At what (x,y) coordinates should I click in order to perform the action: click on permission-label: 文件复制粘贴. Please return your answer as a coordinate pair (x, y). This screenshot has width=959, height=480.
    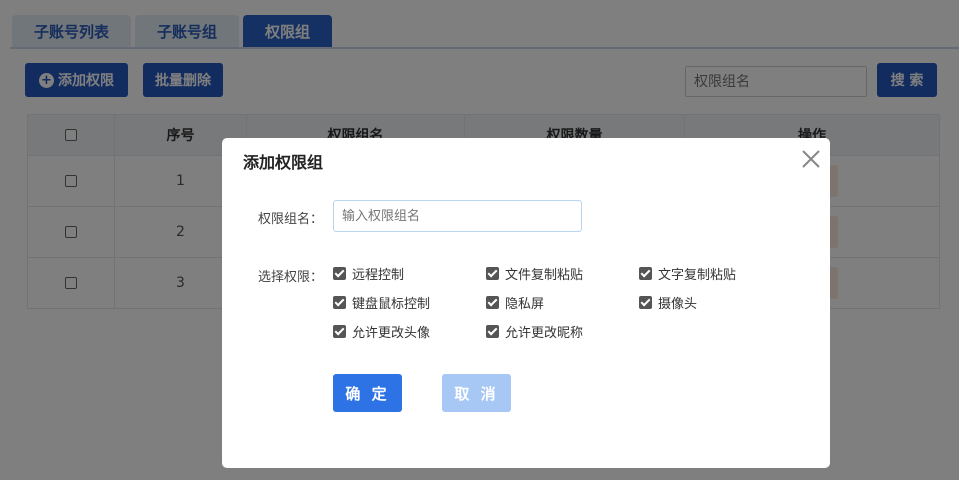
    Looking at the image, I should click on (544, 275).